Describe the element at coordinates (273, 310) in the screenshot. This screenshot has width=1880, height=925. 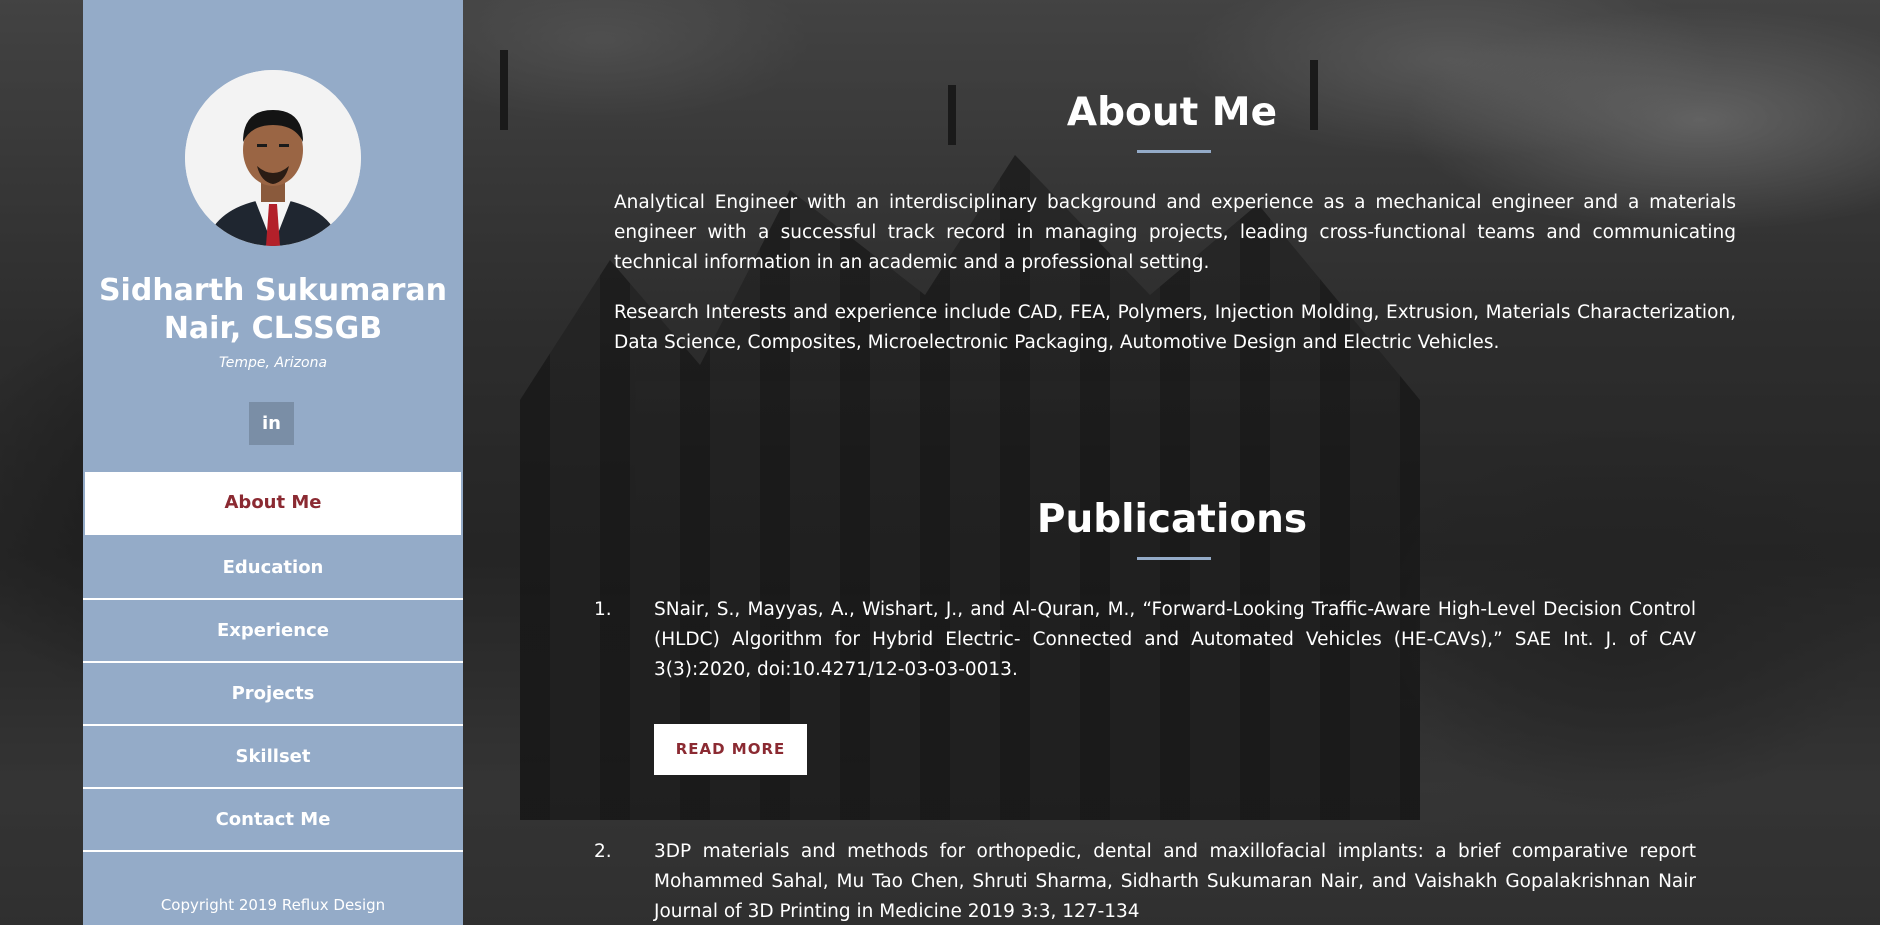
I see `profile-name: Sidharth Sukumaran Nair, CLSSGB` at that location.